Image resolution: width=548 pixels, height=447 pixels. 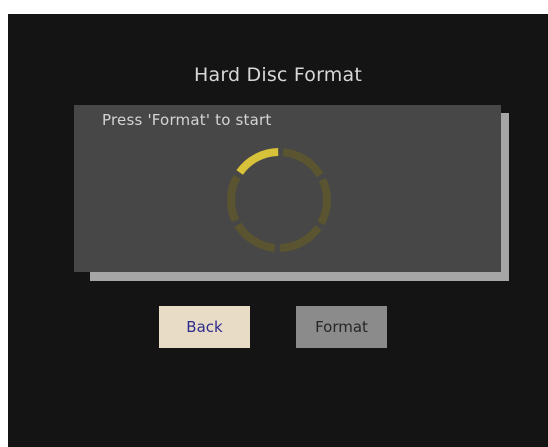 I want to click on back-button: Back, so click(x=204, y=327).